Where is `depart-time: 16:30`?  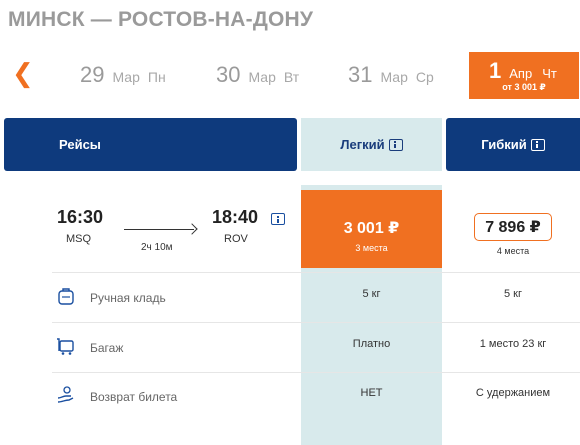 depart-time: 16:30 is located at coordinates (80, 217).